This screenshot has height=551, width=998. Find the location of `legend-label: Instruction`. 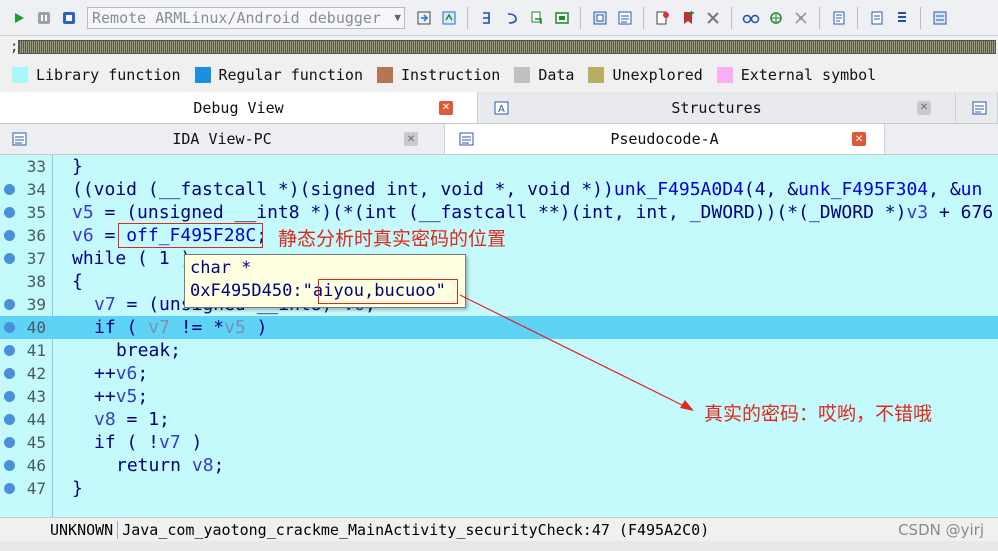

legend-label: Instruction is located at coordinates (451, 75).